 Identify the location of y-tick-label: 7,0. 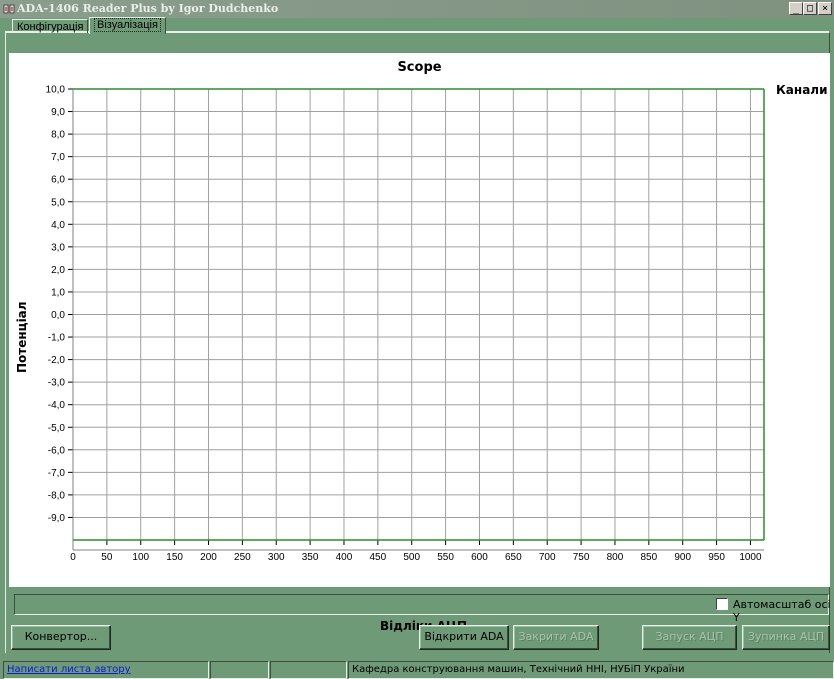
(58, 157).